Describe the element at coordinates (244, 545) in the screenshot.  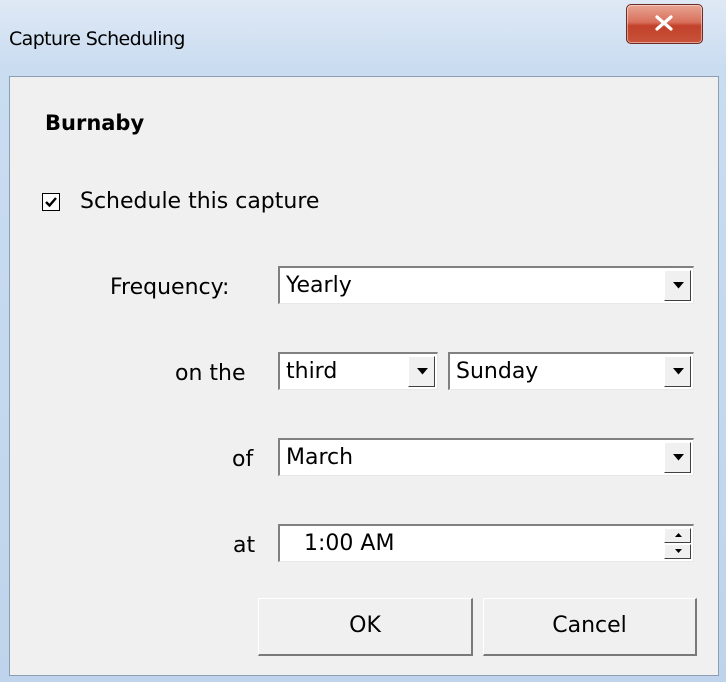
I see `at-label: at` at that location.